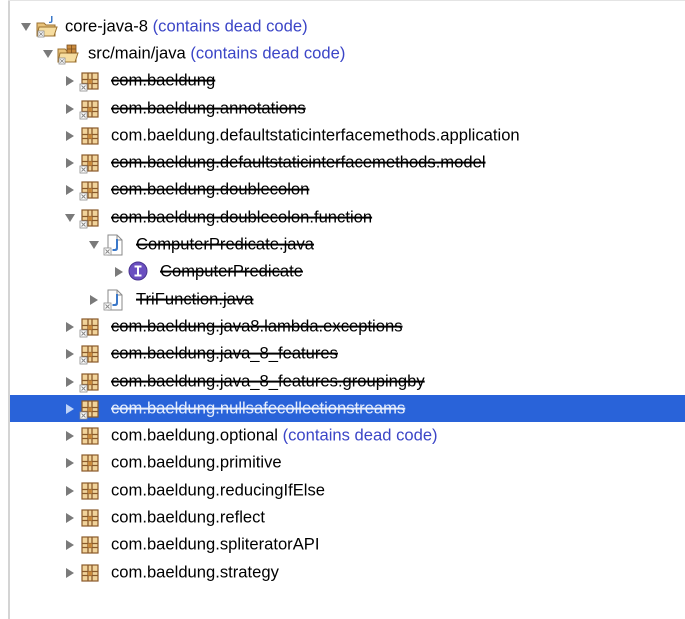 Image resolution: width=685 pixels, height=619 pixels. Describe the element at coordinates (347, 53) in the screenshot. I see `tree-row-source-folder: src/main/java (contains dead code)` at that location.